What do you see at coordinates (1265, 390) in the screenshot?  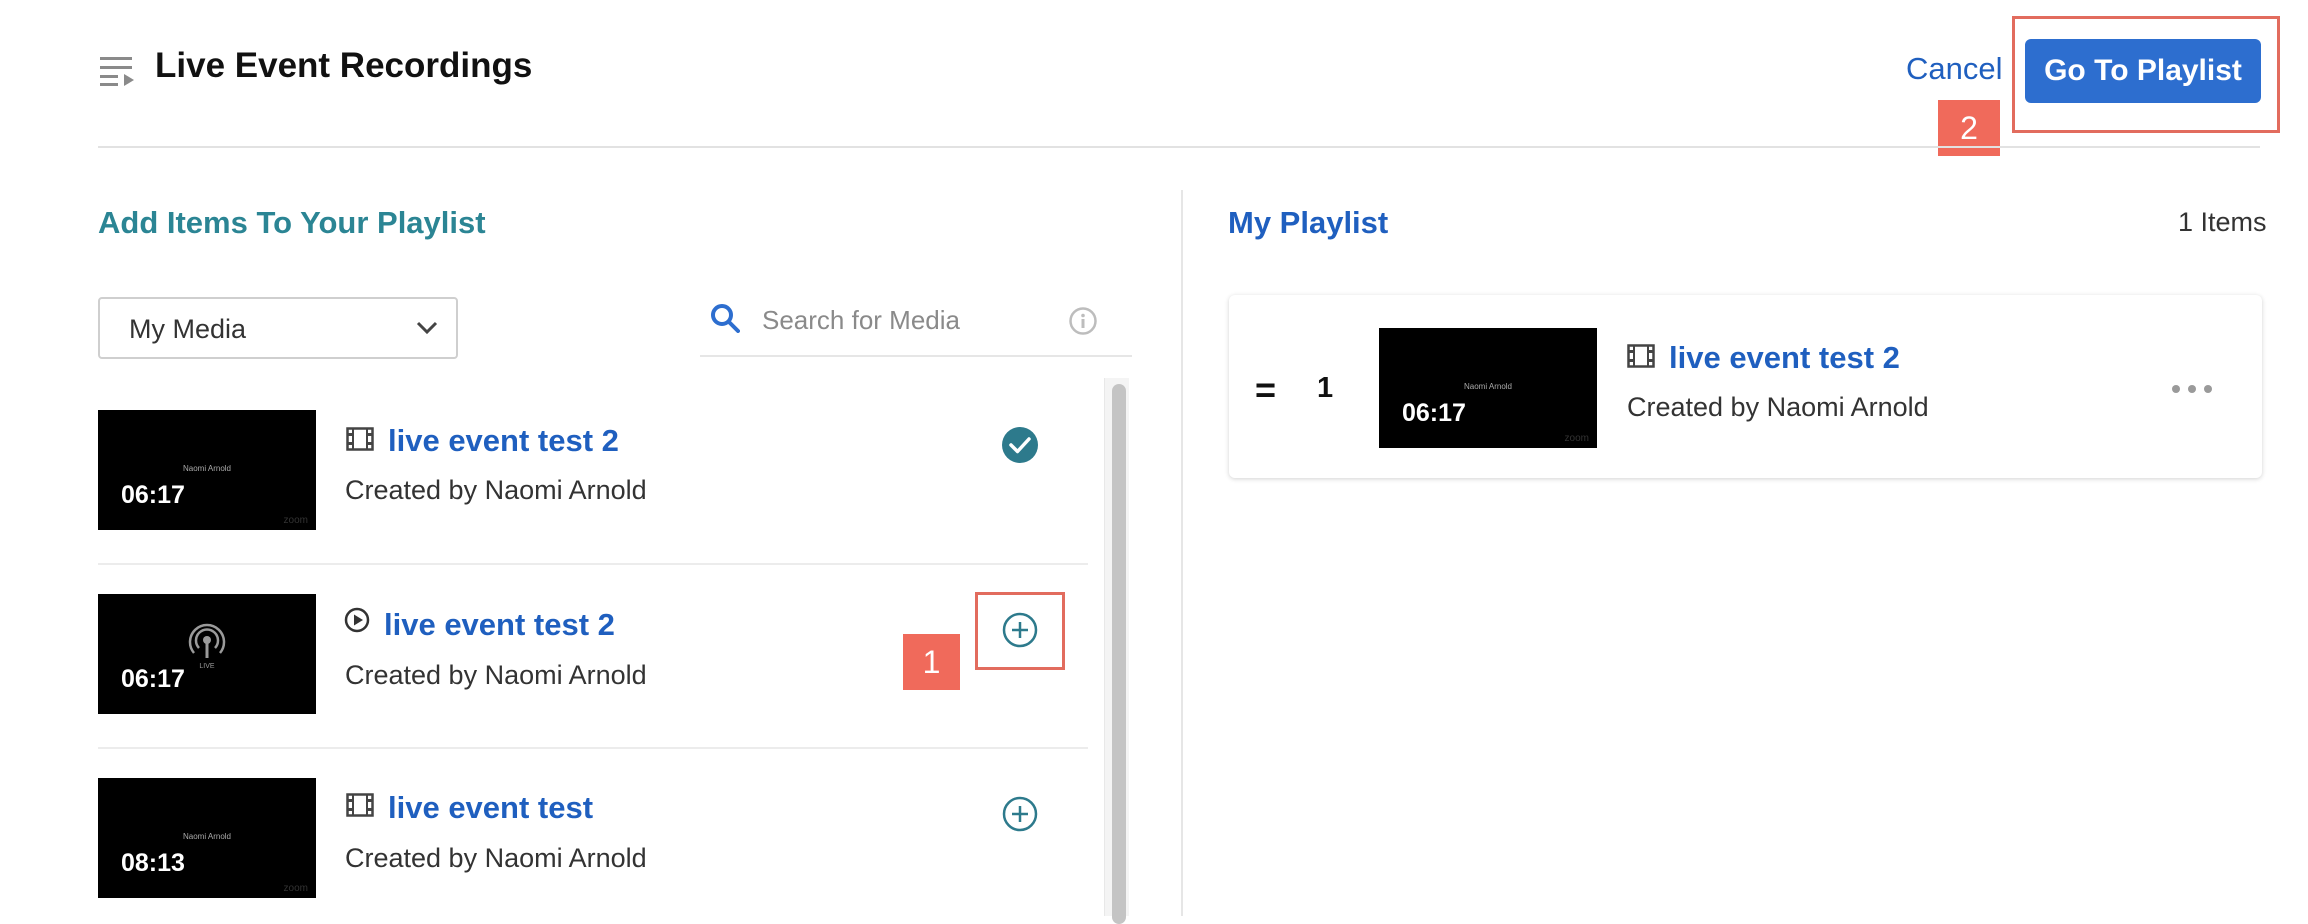 I see `drag-handle-icon: =` at bounding box center [1265, 390].